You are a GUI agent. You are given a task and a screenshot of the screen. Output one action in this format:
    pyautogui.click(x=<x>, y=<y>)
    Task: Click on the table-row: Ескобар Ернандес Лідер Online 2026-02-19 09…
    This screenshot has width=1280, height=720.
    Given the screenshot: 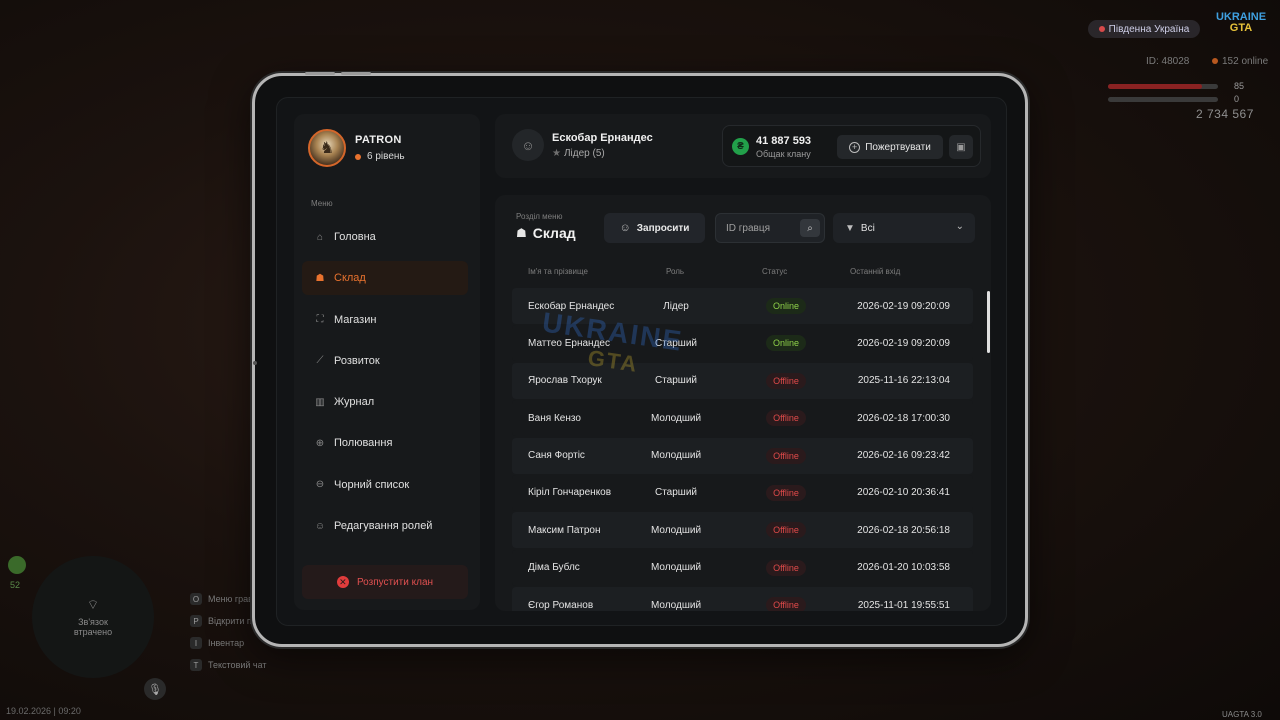 What is the action you would take?
    pyautogui.click(x=742, y=306)
    